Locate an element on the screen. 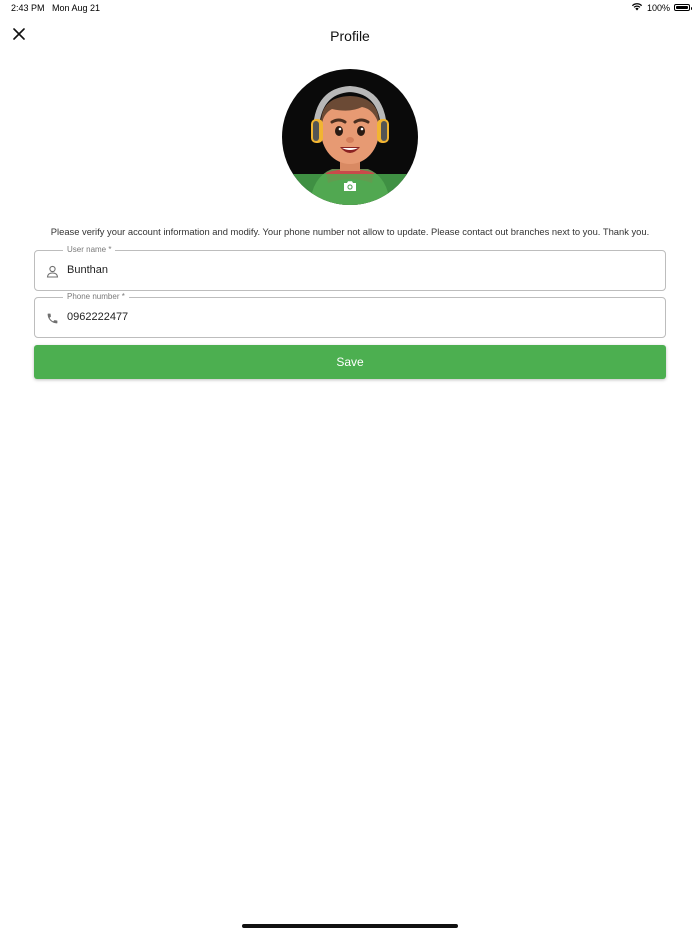  status-time: 2:43 PM is located at coordinates (28, 8).